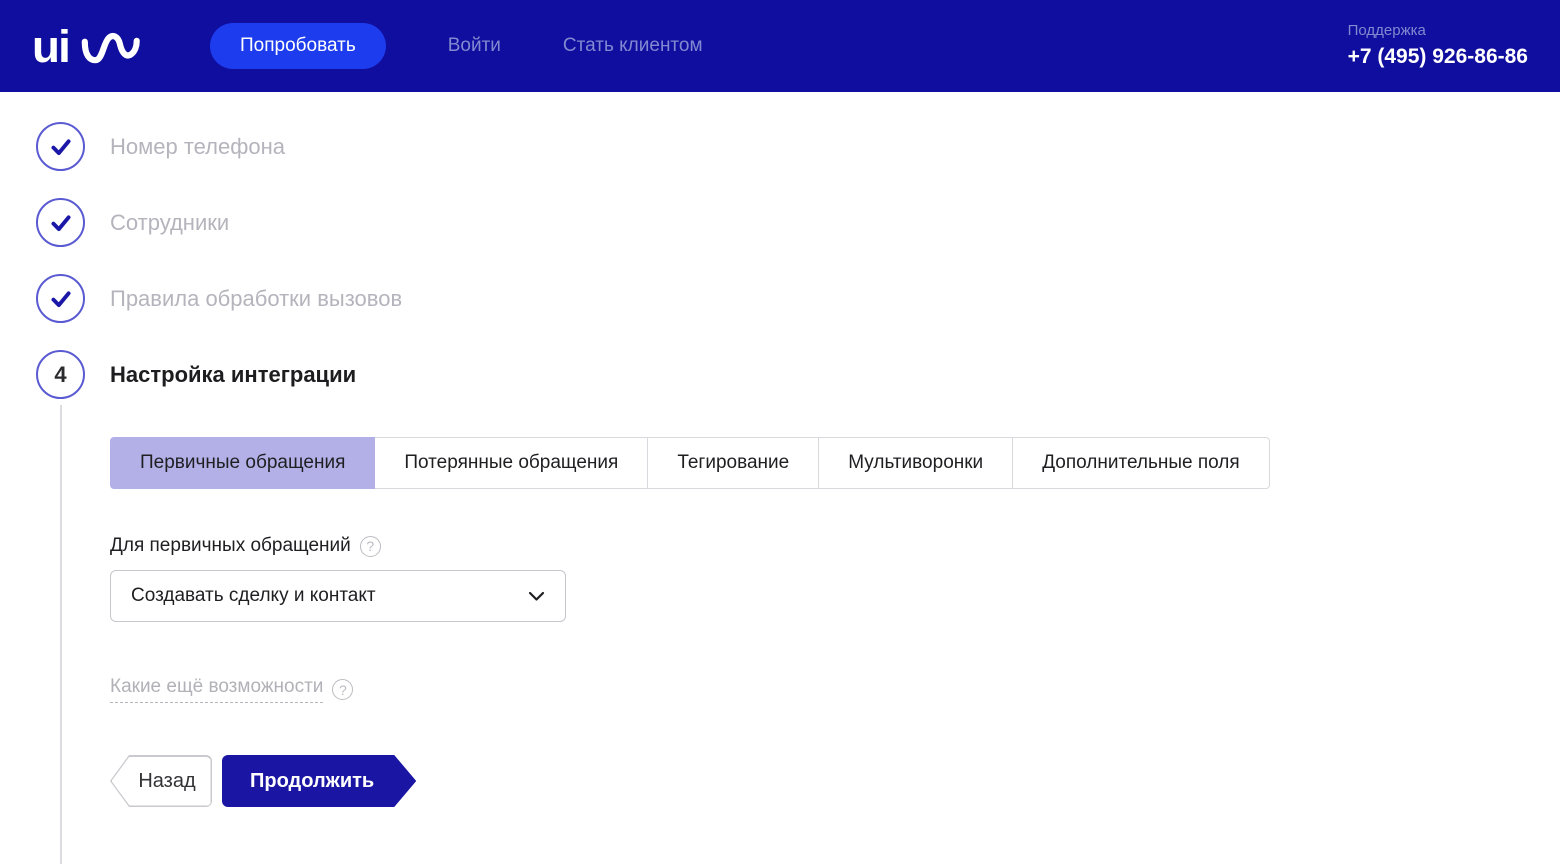  I want to click on back-button: Назад, so click(161, 781).